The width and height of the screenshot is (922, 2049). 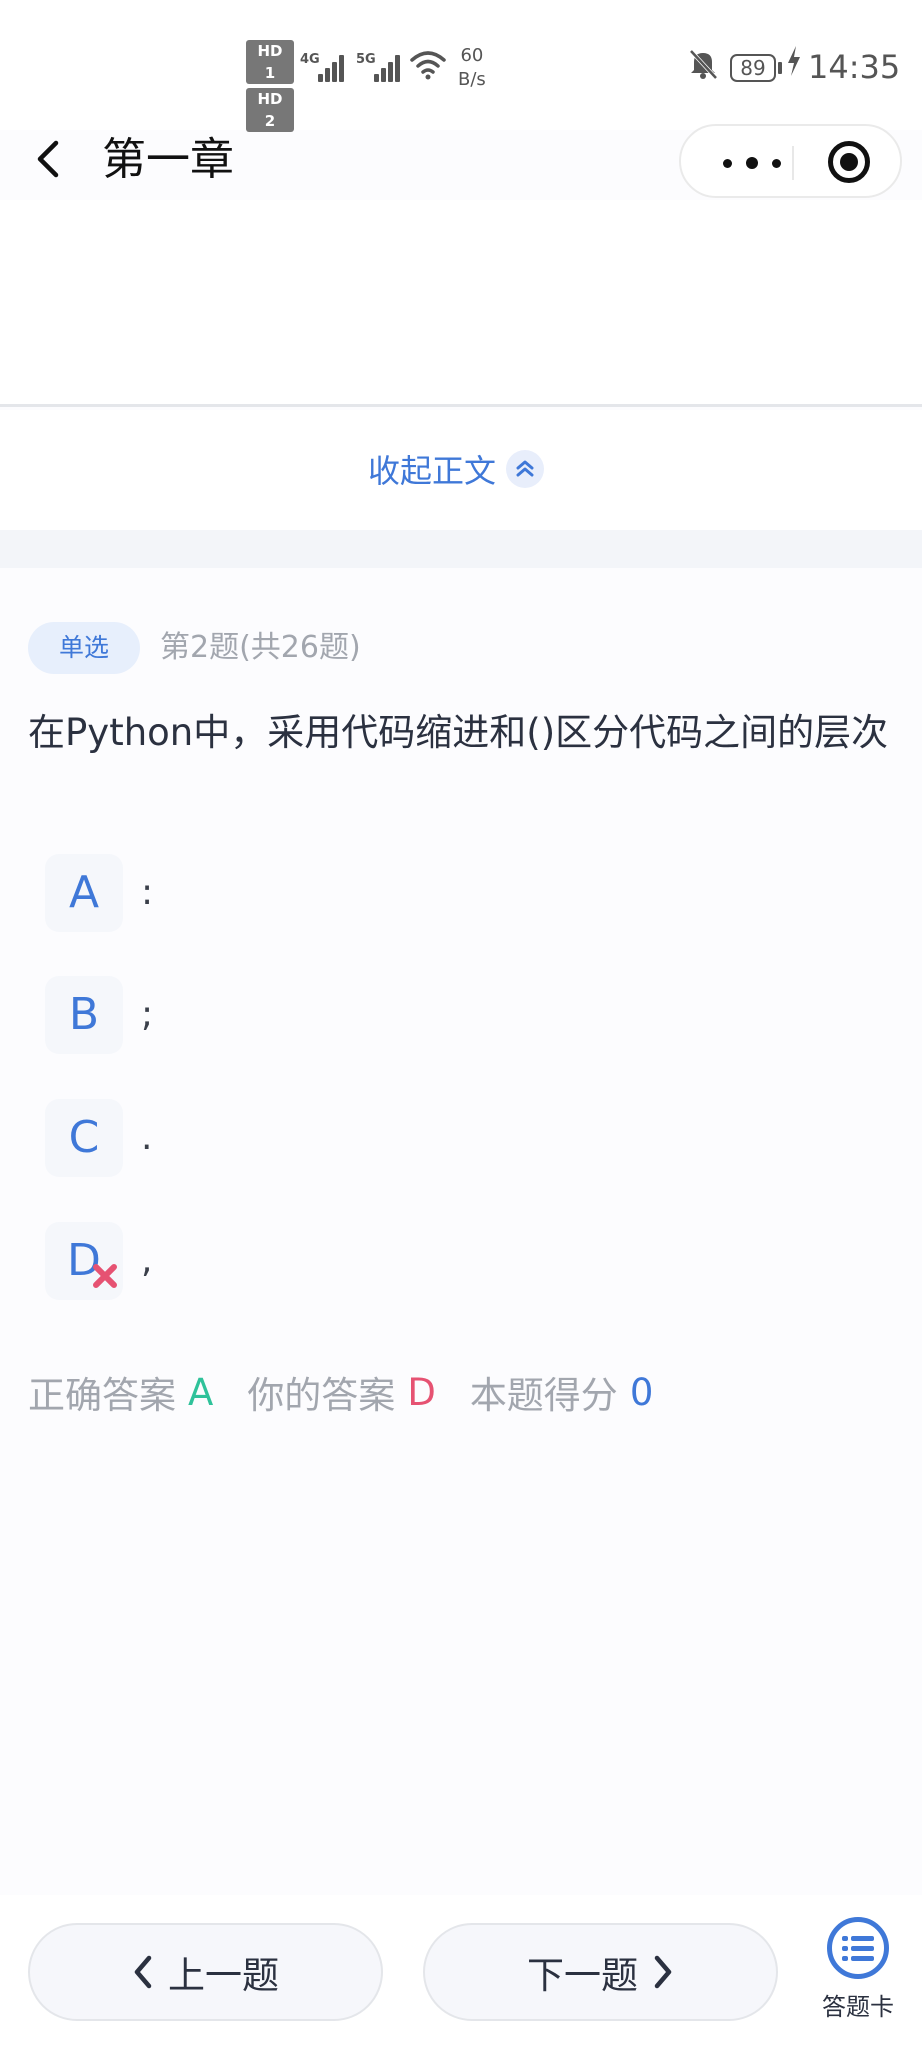 I want to click on battery-icon: 89, so click(x=753, y=68).